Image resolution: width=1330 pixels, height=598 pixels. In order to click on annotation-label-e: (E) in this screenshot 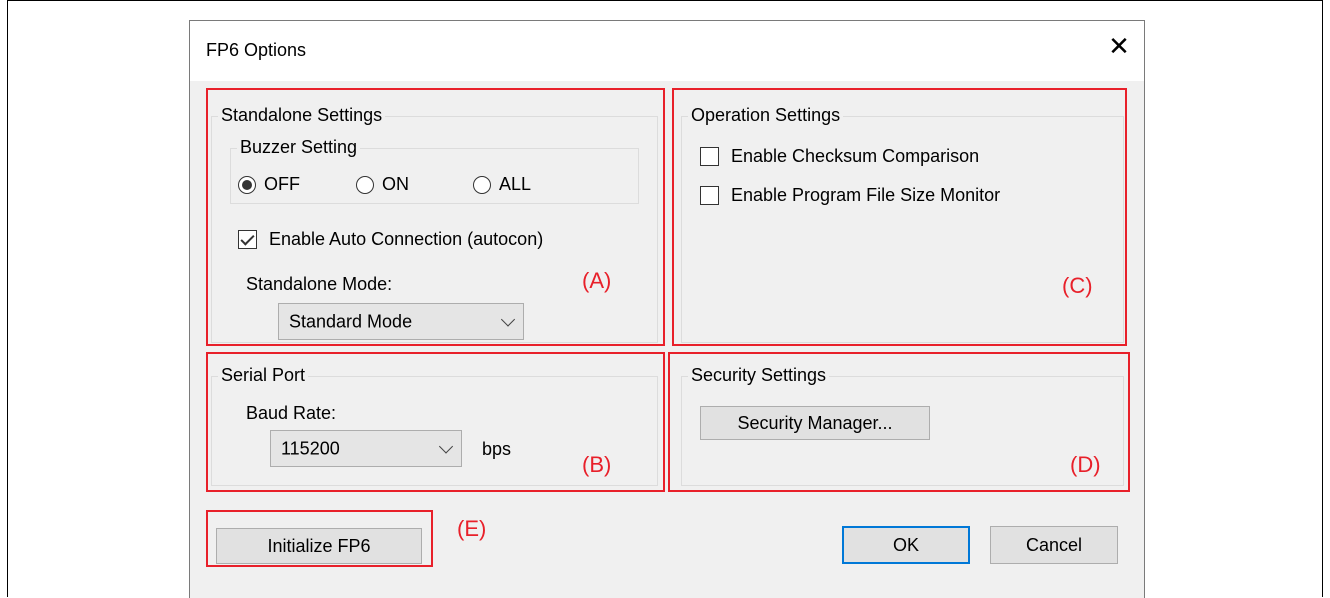, I will do `click(472, 528)`.